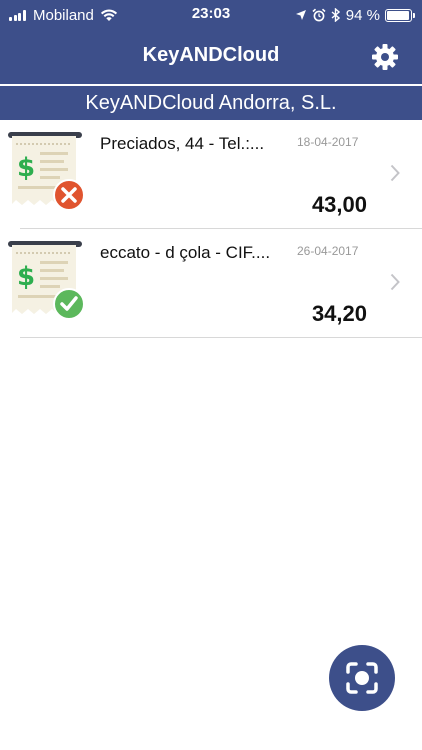 The image size is (422, 750). I want to click on battery-level, so click(398, 15).